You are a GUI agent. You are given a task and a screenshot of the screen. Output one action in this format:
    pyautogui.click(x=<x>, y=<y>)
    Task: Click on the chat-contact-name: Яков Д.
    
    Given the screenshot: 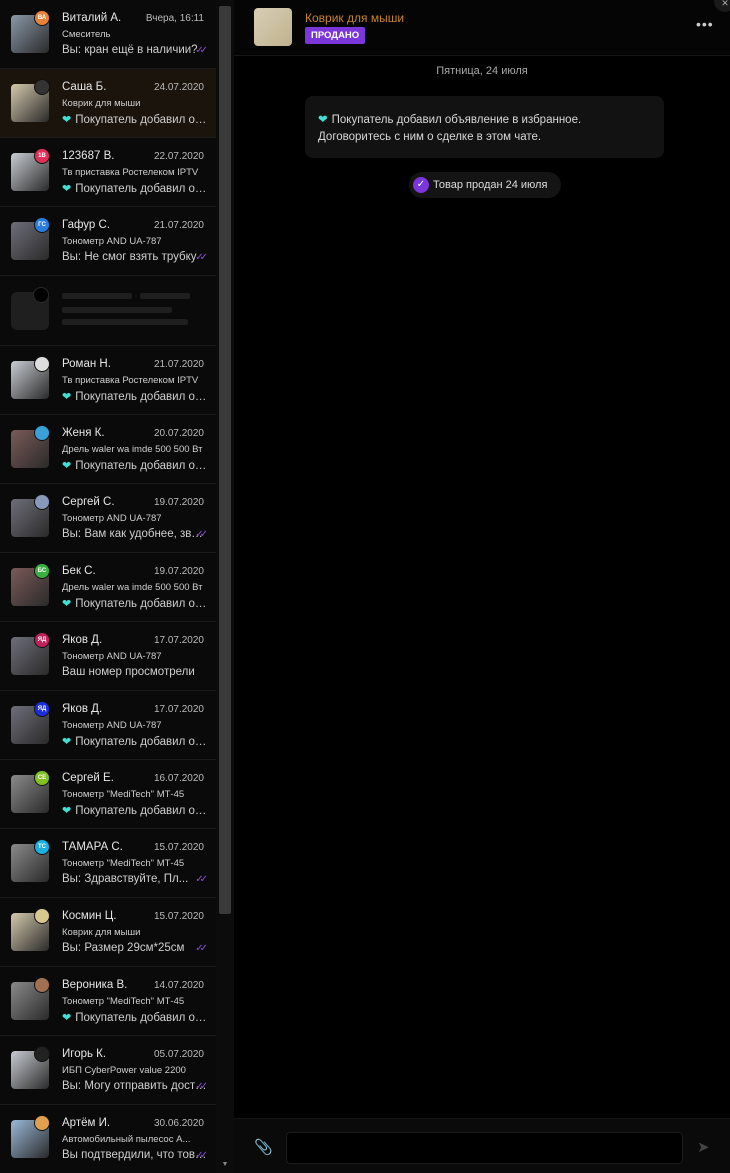 What is the action you would take?
    pyautogui.click(x=82, y=640)
    